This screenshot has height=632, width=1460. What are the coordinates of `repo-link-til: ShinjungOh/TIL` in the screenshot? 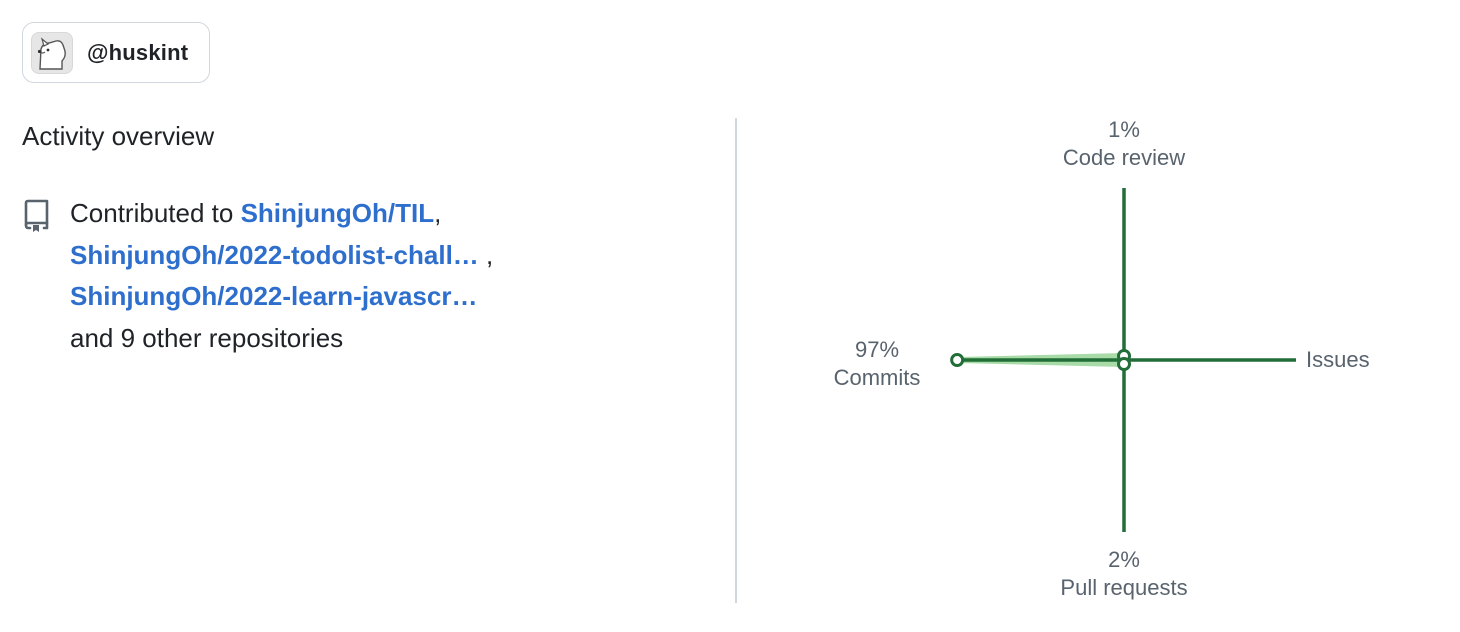 It's located at (338, 213).